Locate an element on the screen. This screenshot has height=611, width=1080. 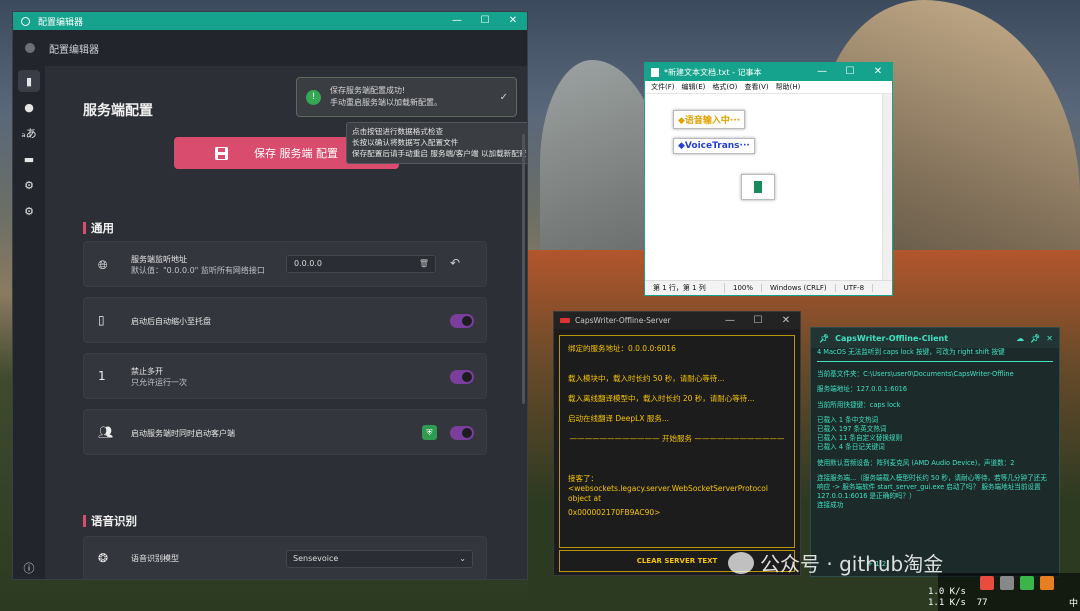
listen-address-input: 0.0.0.0 🗑︎ is located at coordinates (361, 264).